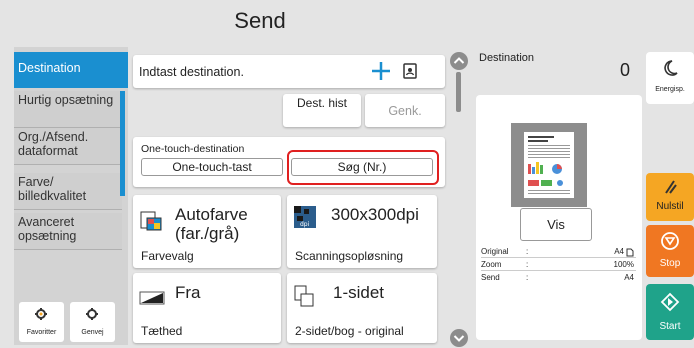  I want to click on view-button: Vis, so click(556, 224).